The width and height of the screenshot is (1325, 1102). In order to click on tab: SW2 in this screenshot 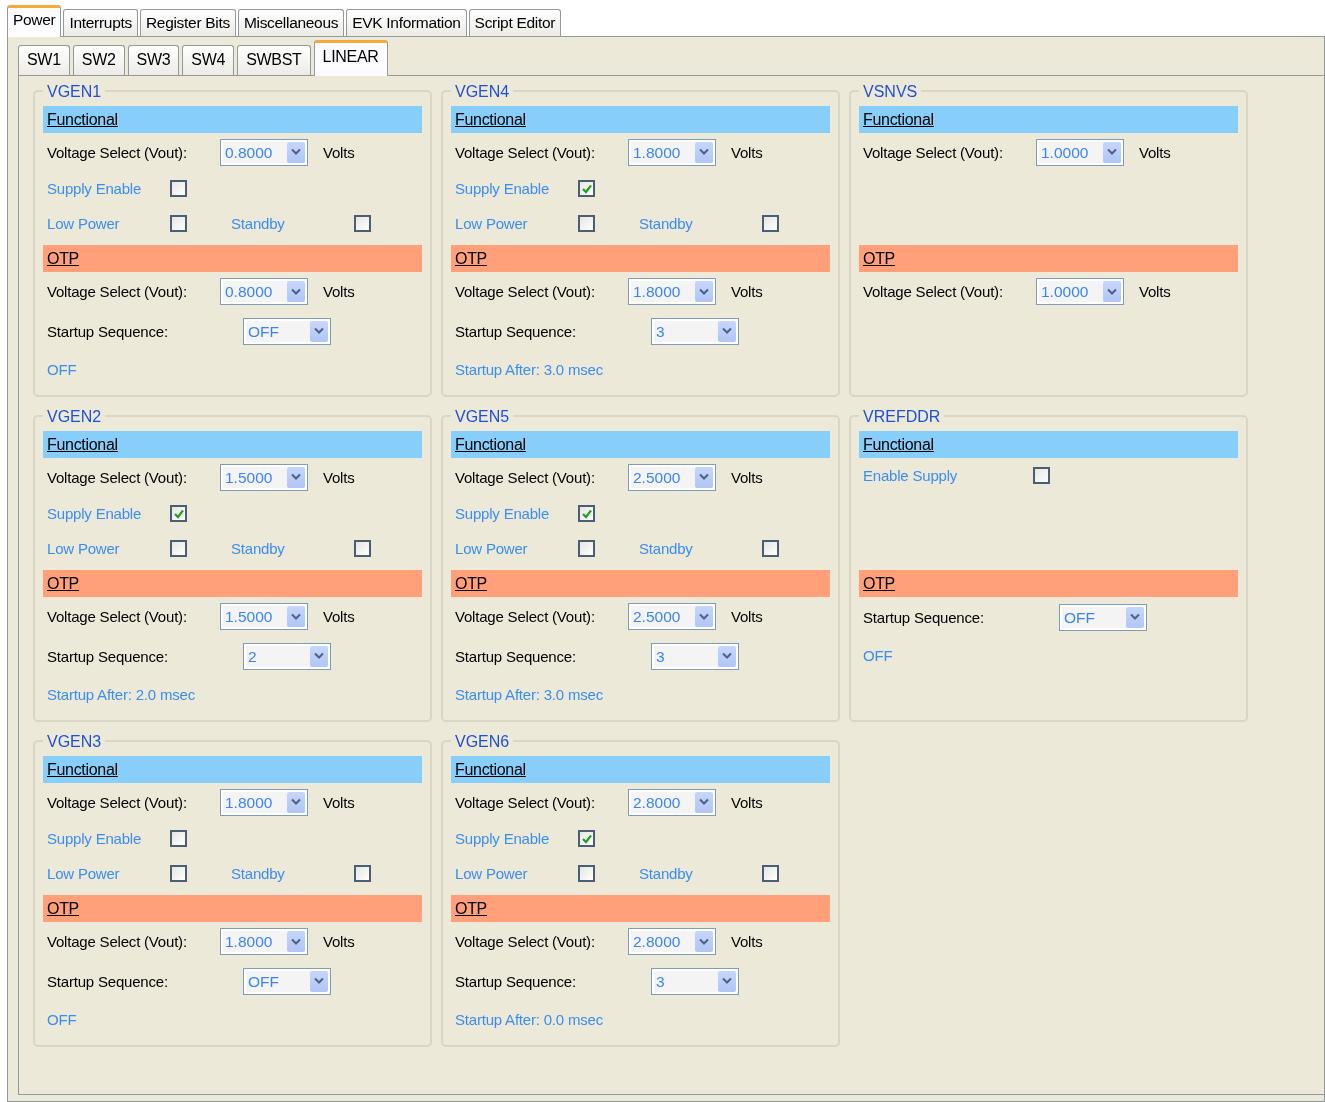, I will do `click(98, 60)`.